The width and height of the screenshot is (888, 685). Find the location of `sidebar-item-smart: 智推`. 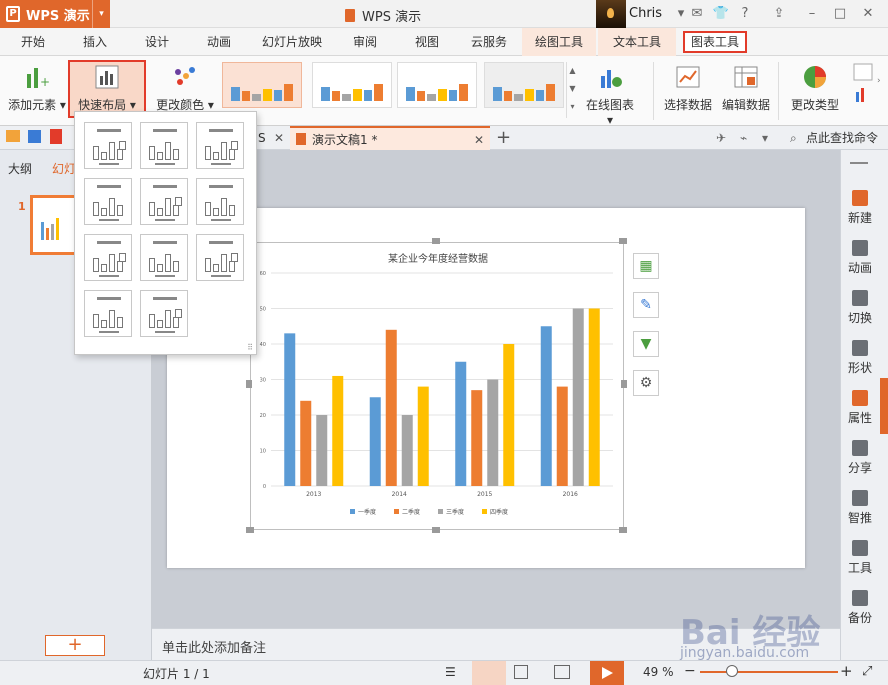

sidebar-item-smart: 智推 is located at coordinates (860, 508).